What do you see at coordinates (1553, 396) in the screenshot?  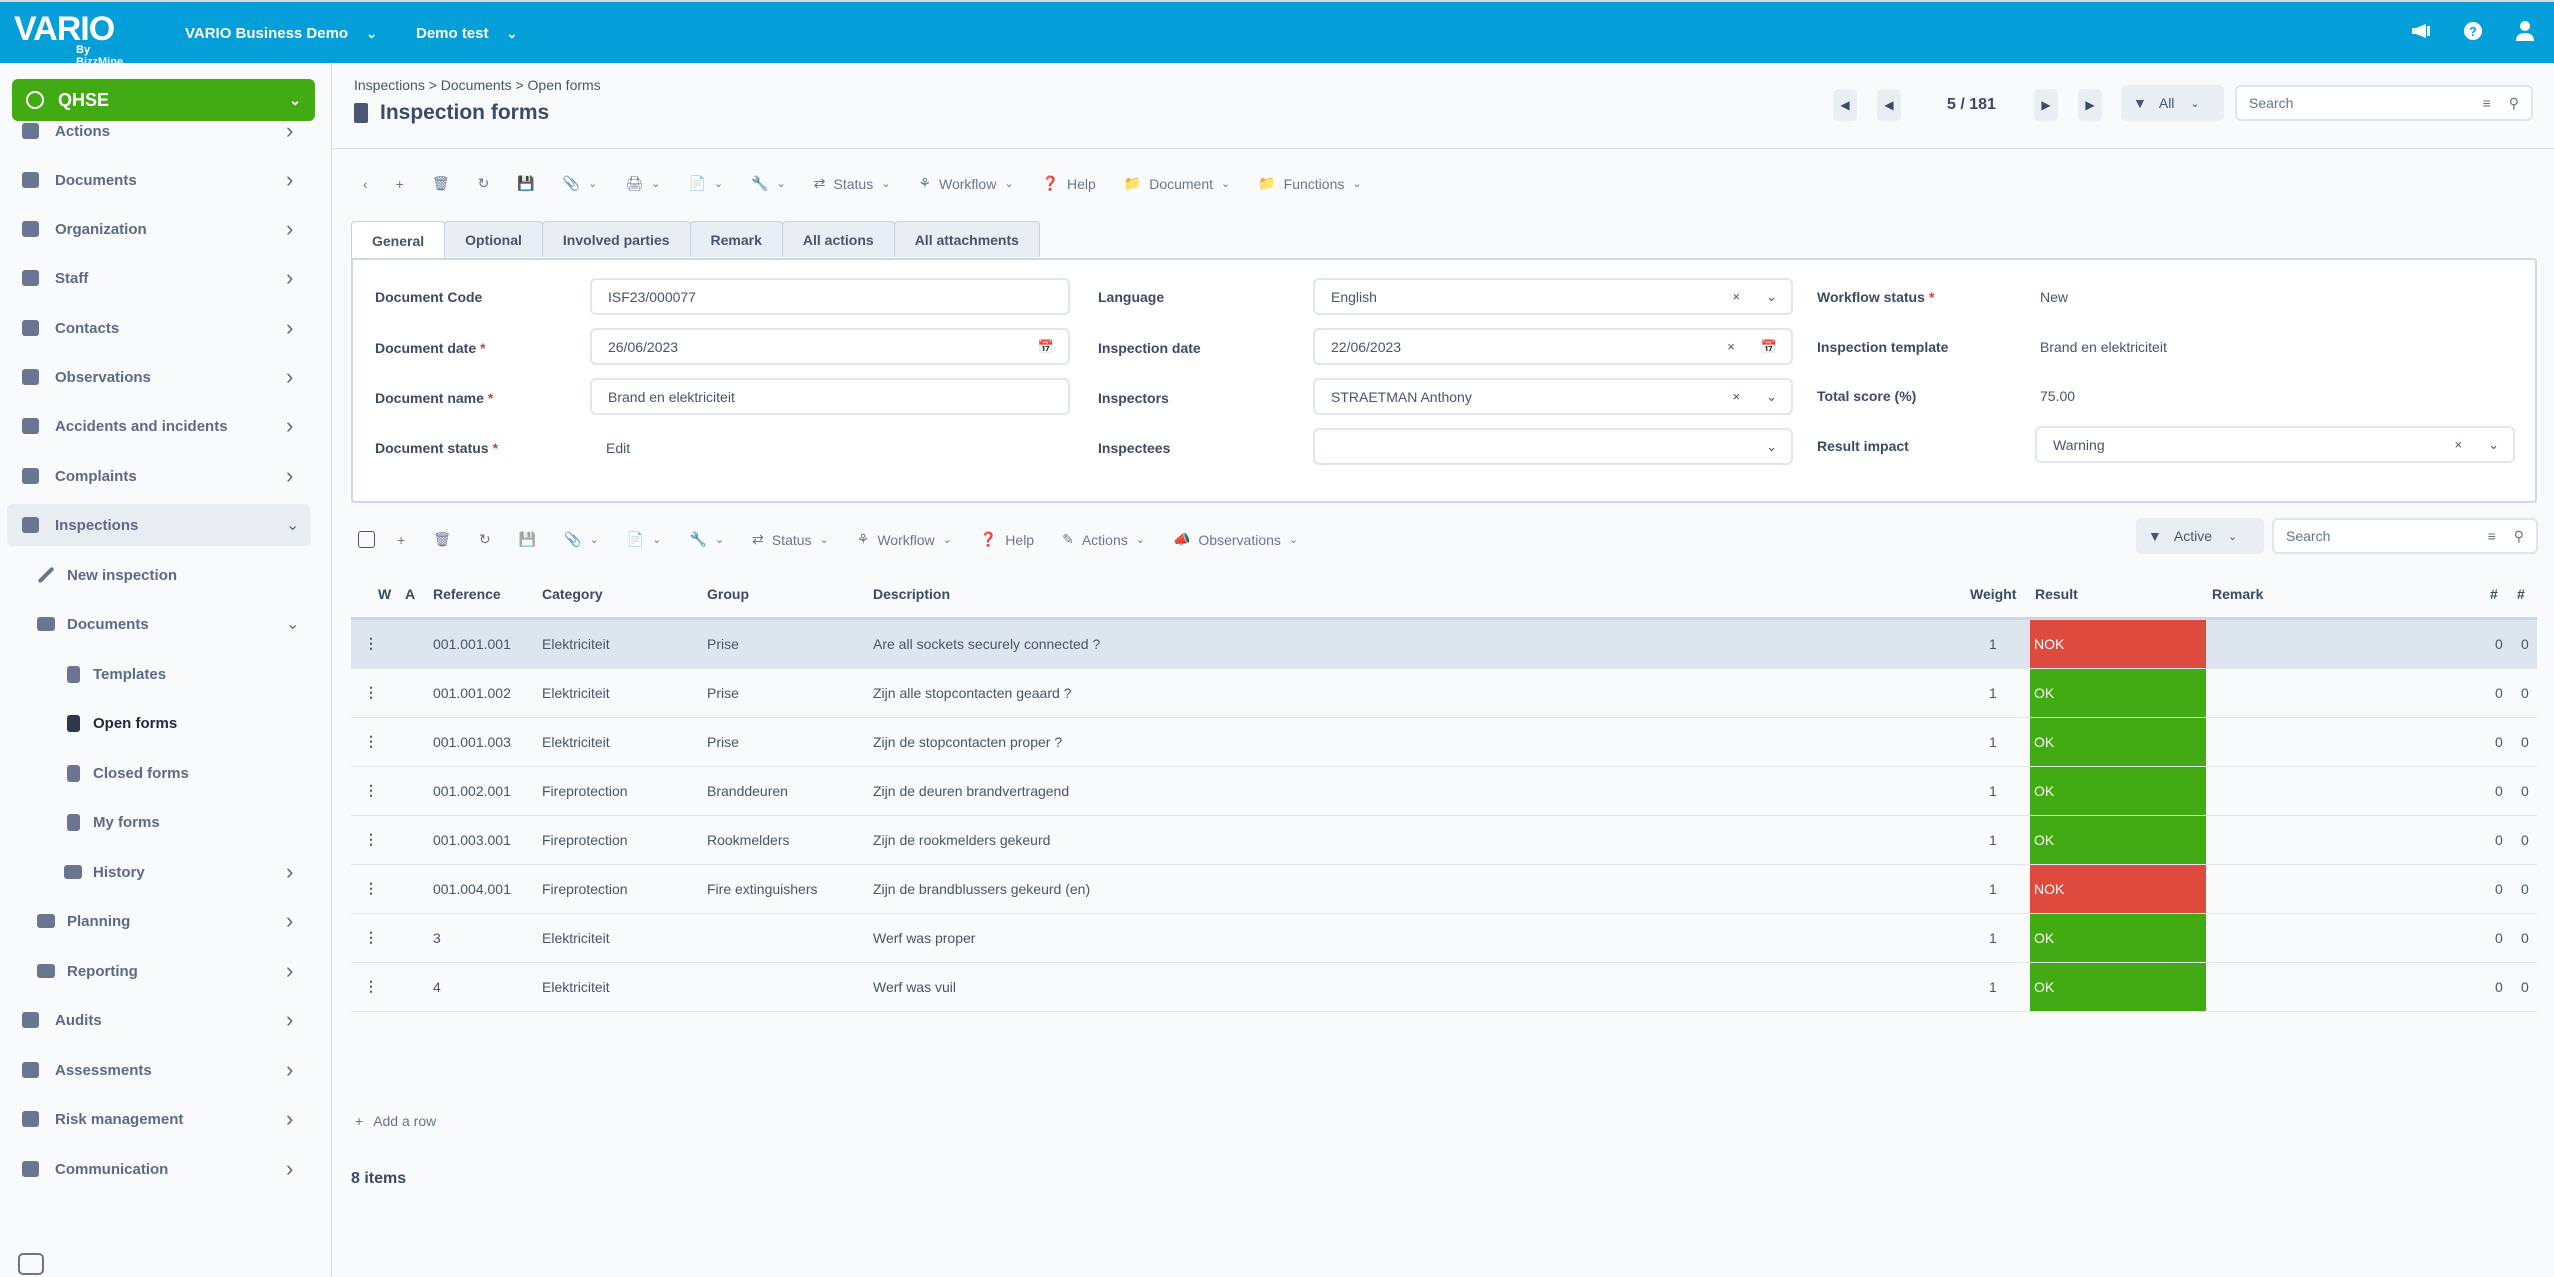 I see `inspectors-select: STRAETMAN Anthony × ⌄` at bounding box center [1553, 396].